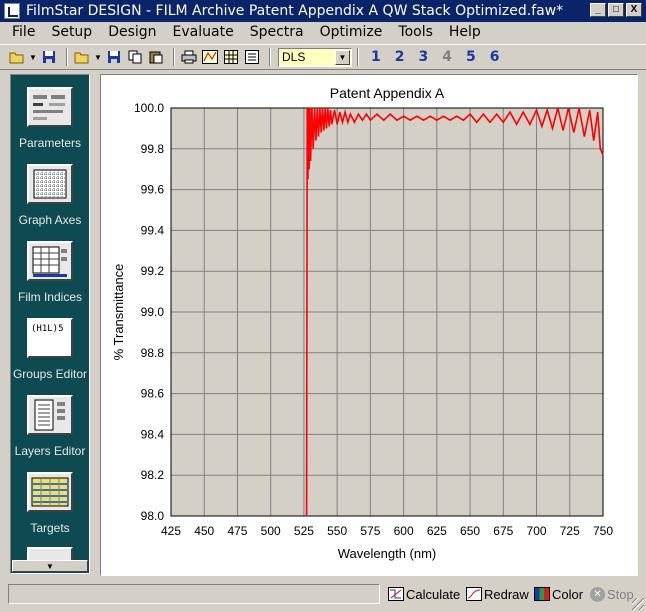 This screenshot has height=612, width=646. Describe the element at coordinates (404, 531) in the screenshot. I see `x-tick-label: 600` at that location.